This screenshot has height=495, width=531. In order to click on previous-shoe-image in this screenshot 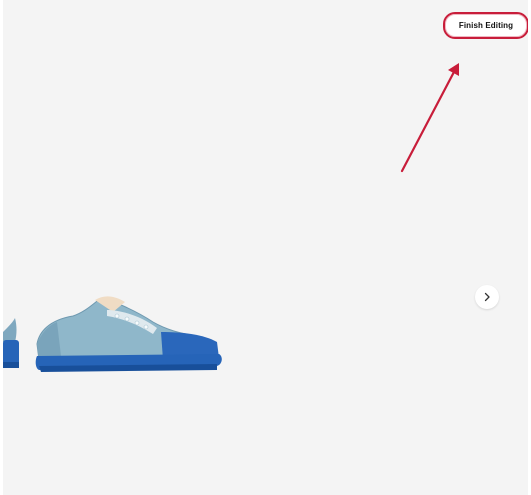, I will do `click(11, 343)`.